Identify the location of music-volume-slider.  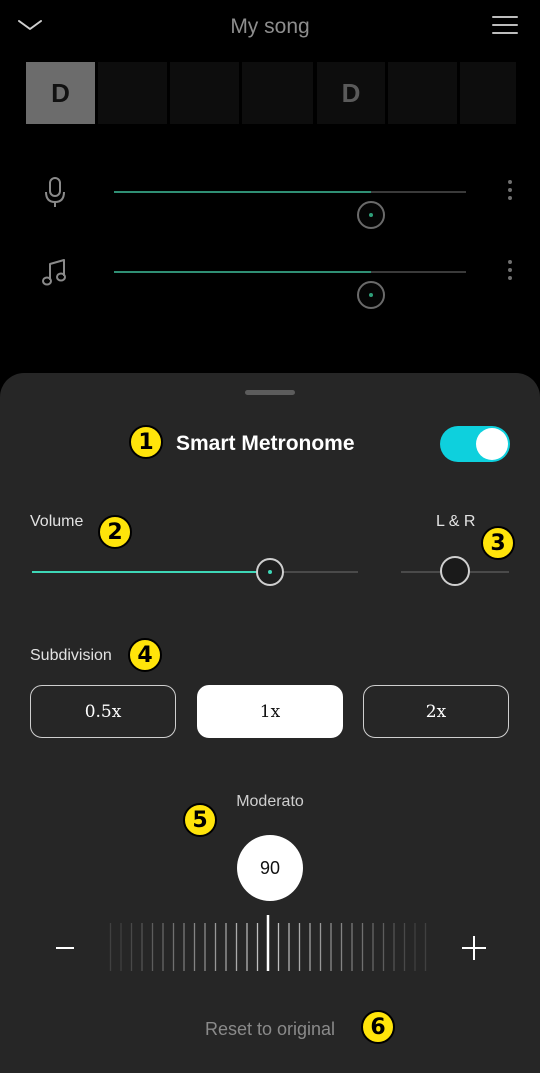
(290, 290).